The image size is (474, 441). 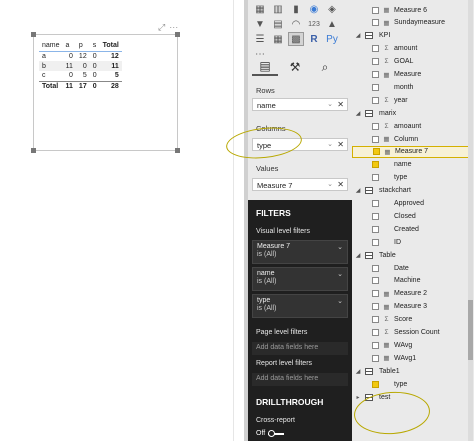 What do you see at coordinates (300, 104) in the screenshot?
I see `rows-well: name ⌄ ✕` at bounding box center [300, 104].